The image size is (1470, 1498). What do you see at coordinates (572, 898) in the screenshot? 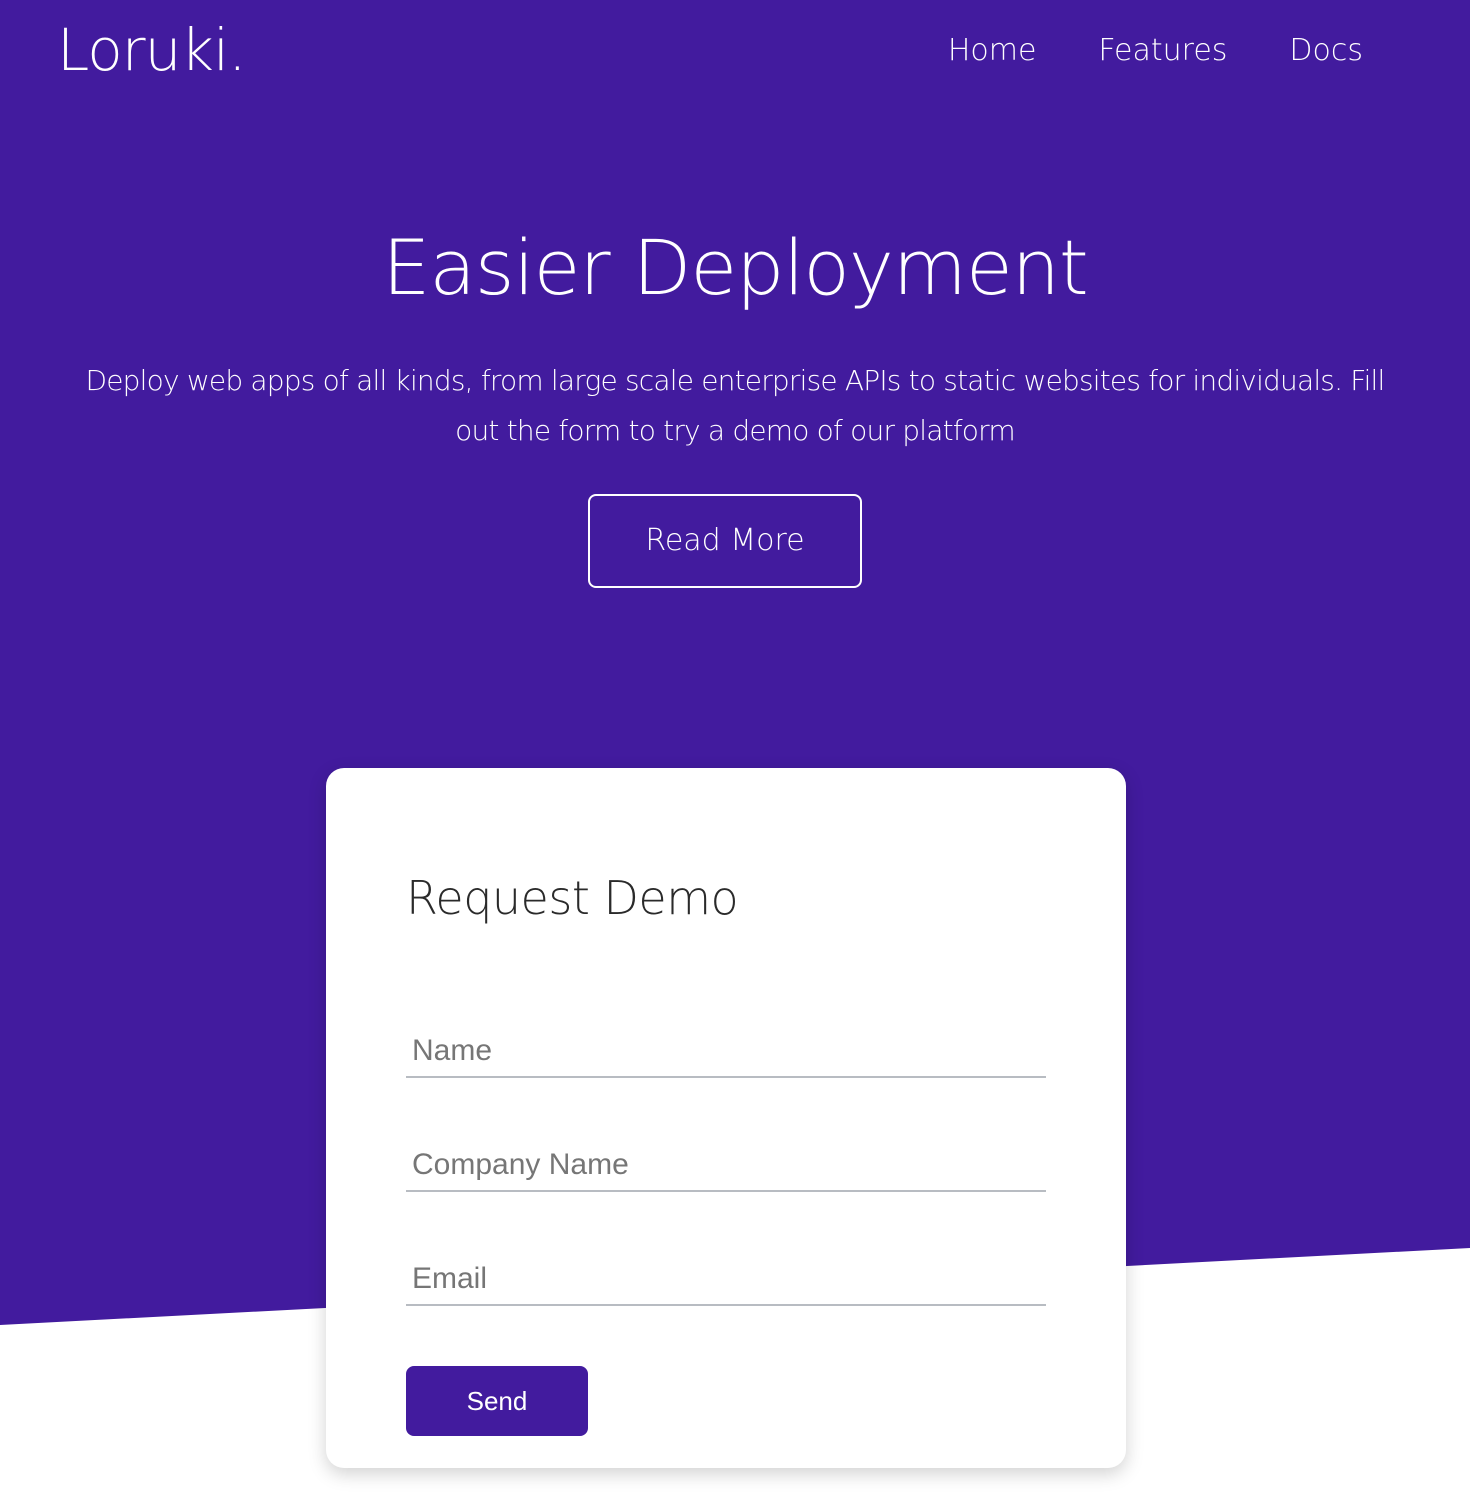
I see `request-demo-title: Request Demo` at bounding box center [572, 898].